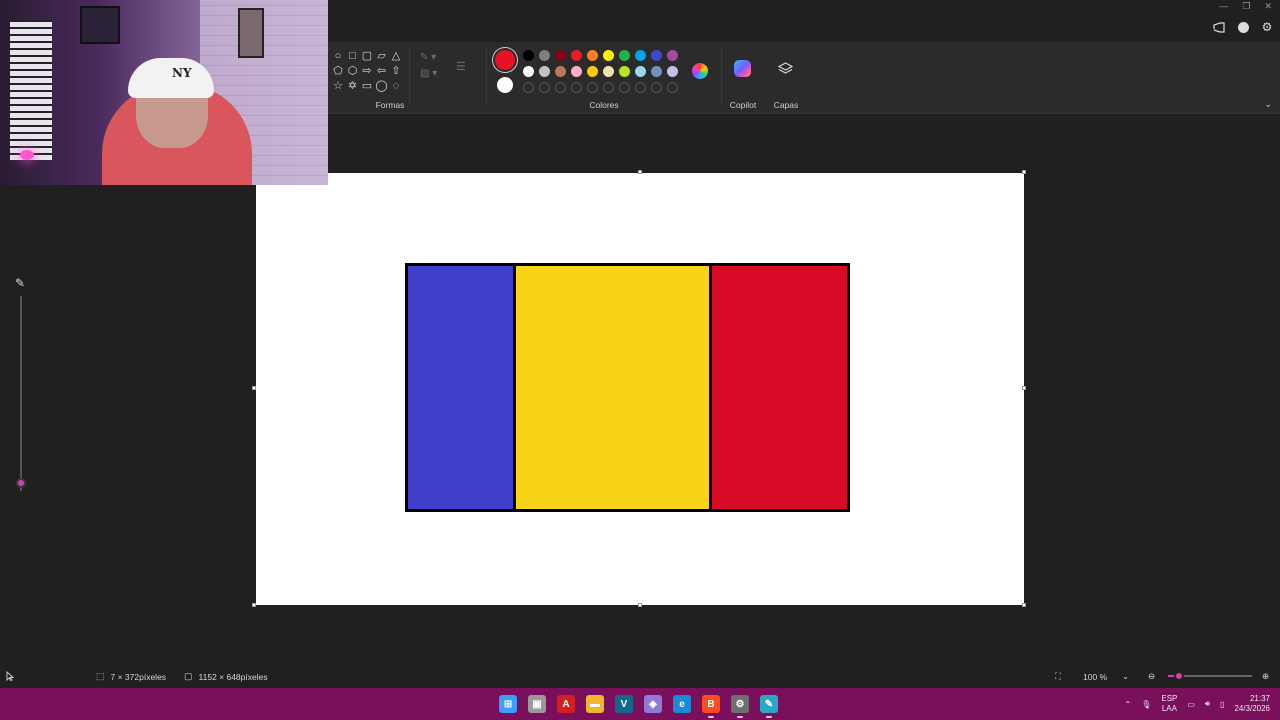 The height and width of the screenshot is (720, 1280). I want to click on shape-option: ▭, so click(367, 86).